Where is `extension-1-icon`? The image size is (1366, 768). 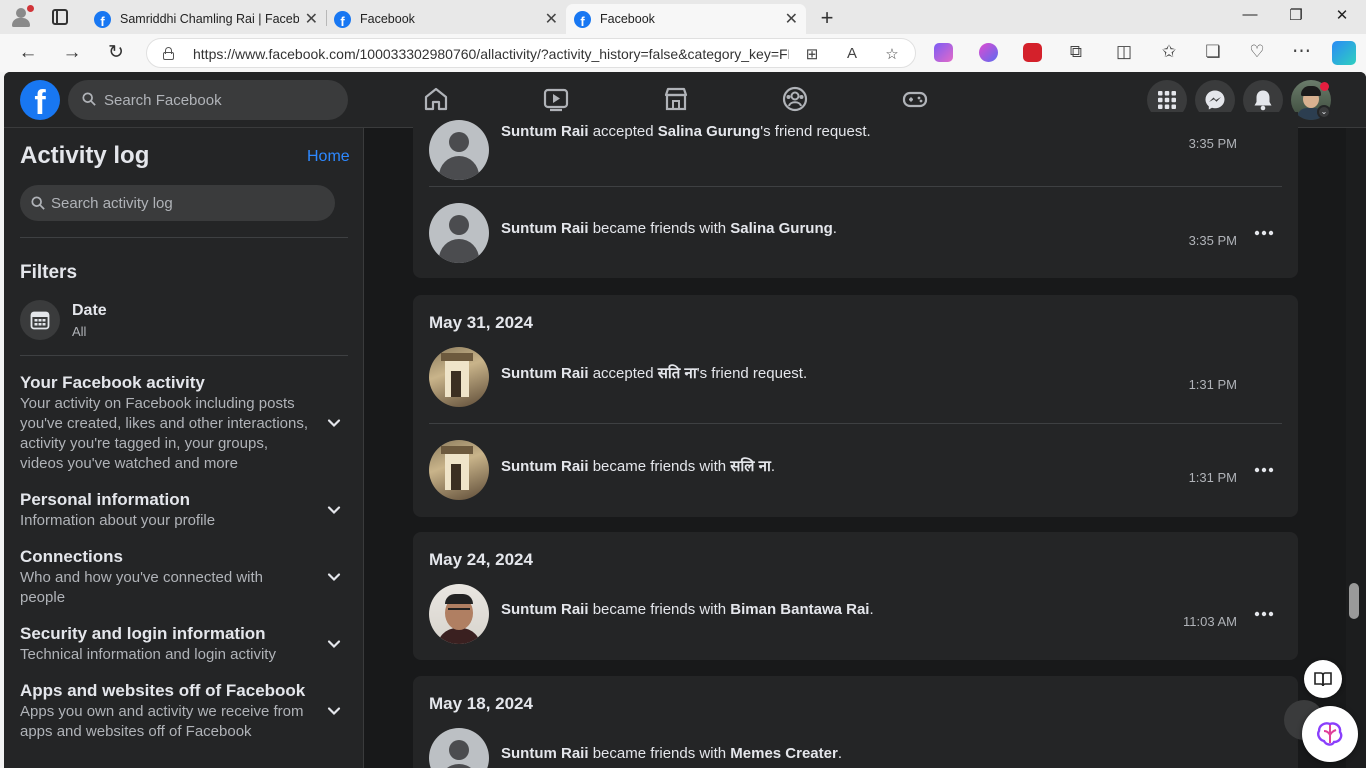 extension-1-icon is located at coordinates (943, 52).